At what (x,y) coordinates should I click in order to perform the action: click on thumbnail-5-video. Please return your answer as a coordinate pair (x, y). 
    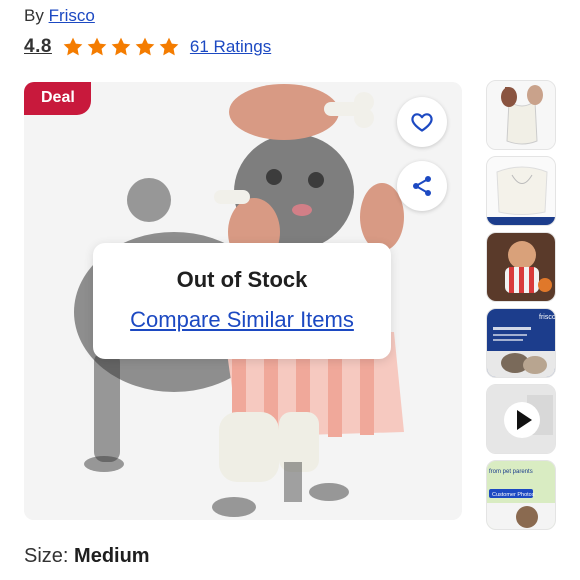
    Looking at the image, I should click on (521, 419).